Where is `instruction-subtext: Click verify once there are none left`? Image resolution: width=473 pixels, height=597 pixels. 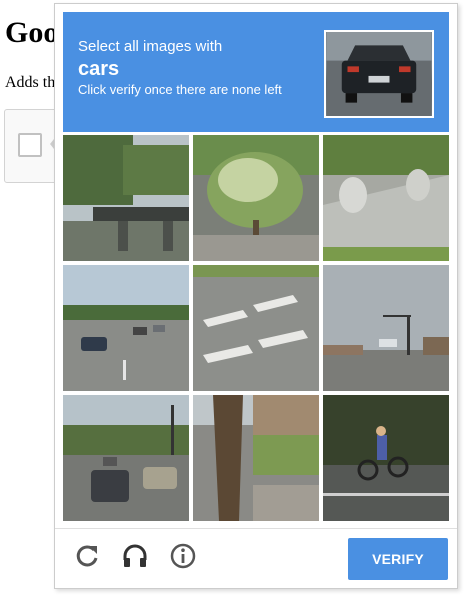
instruction-subtext: Click verify once there are none left is located at coordinates (180, 89).